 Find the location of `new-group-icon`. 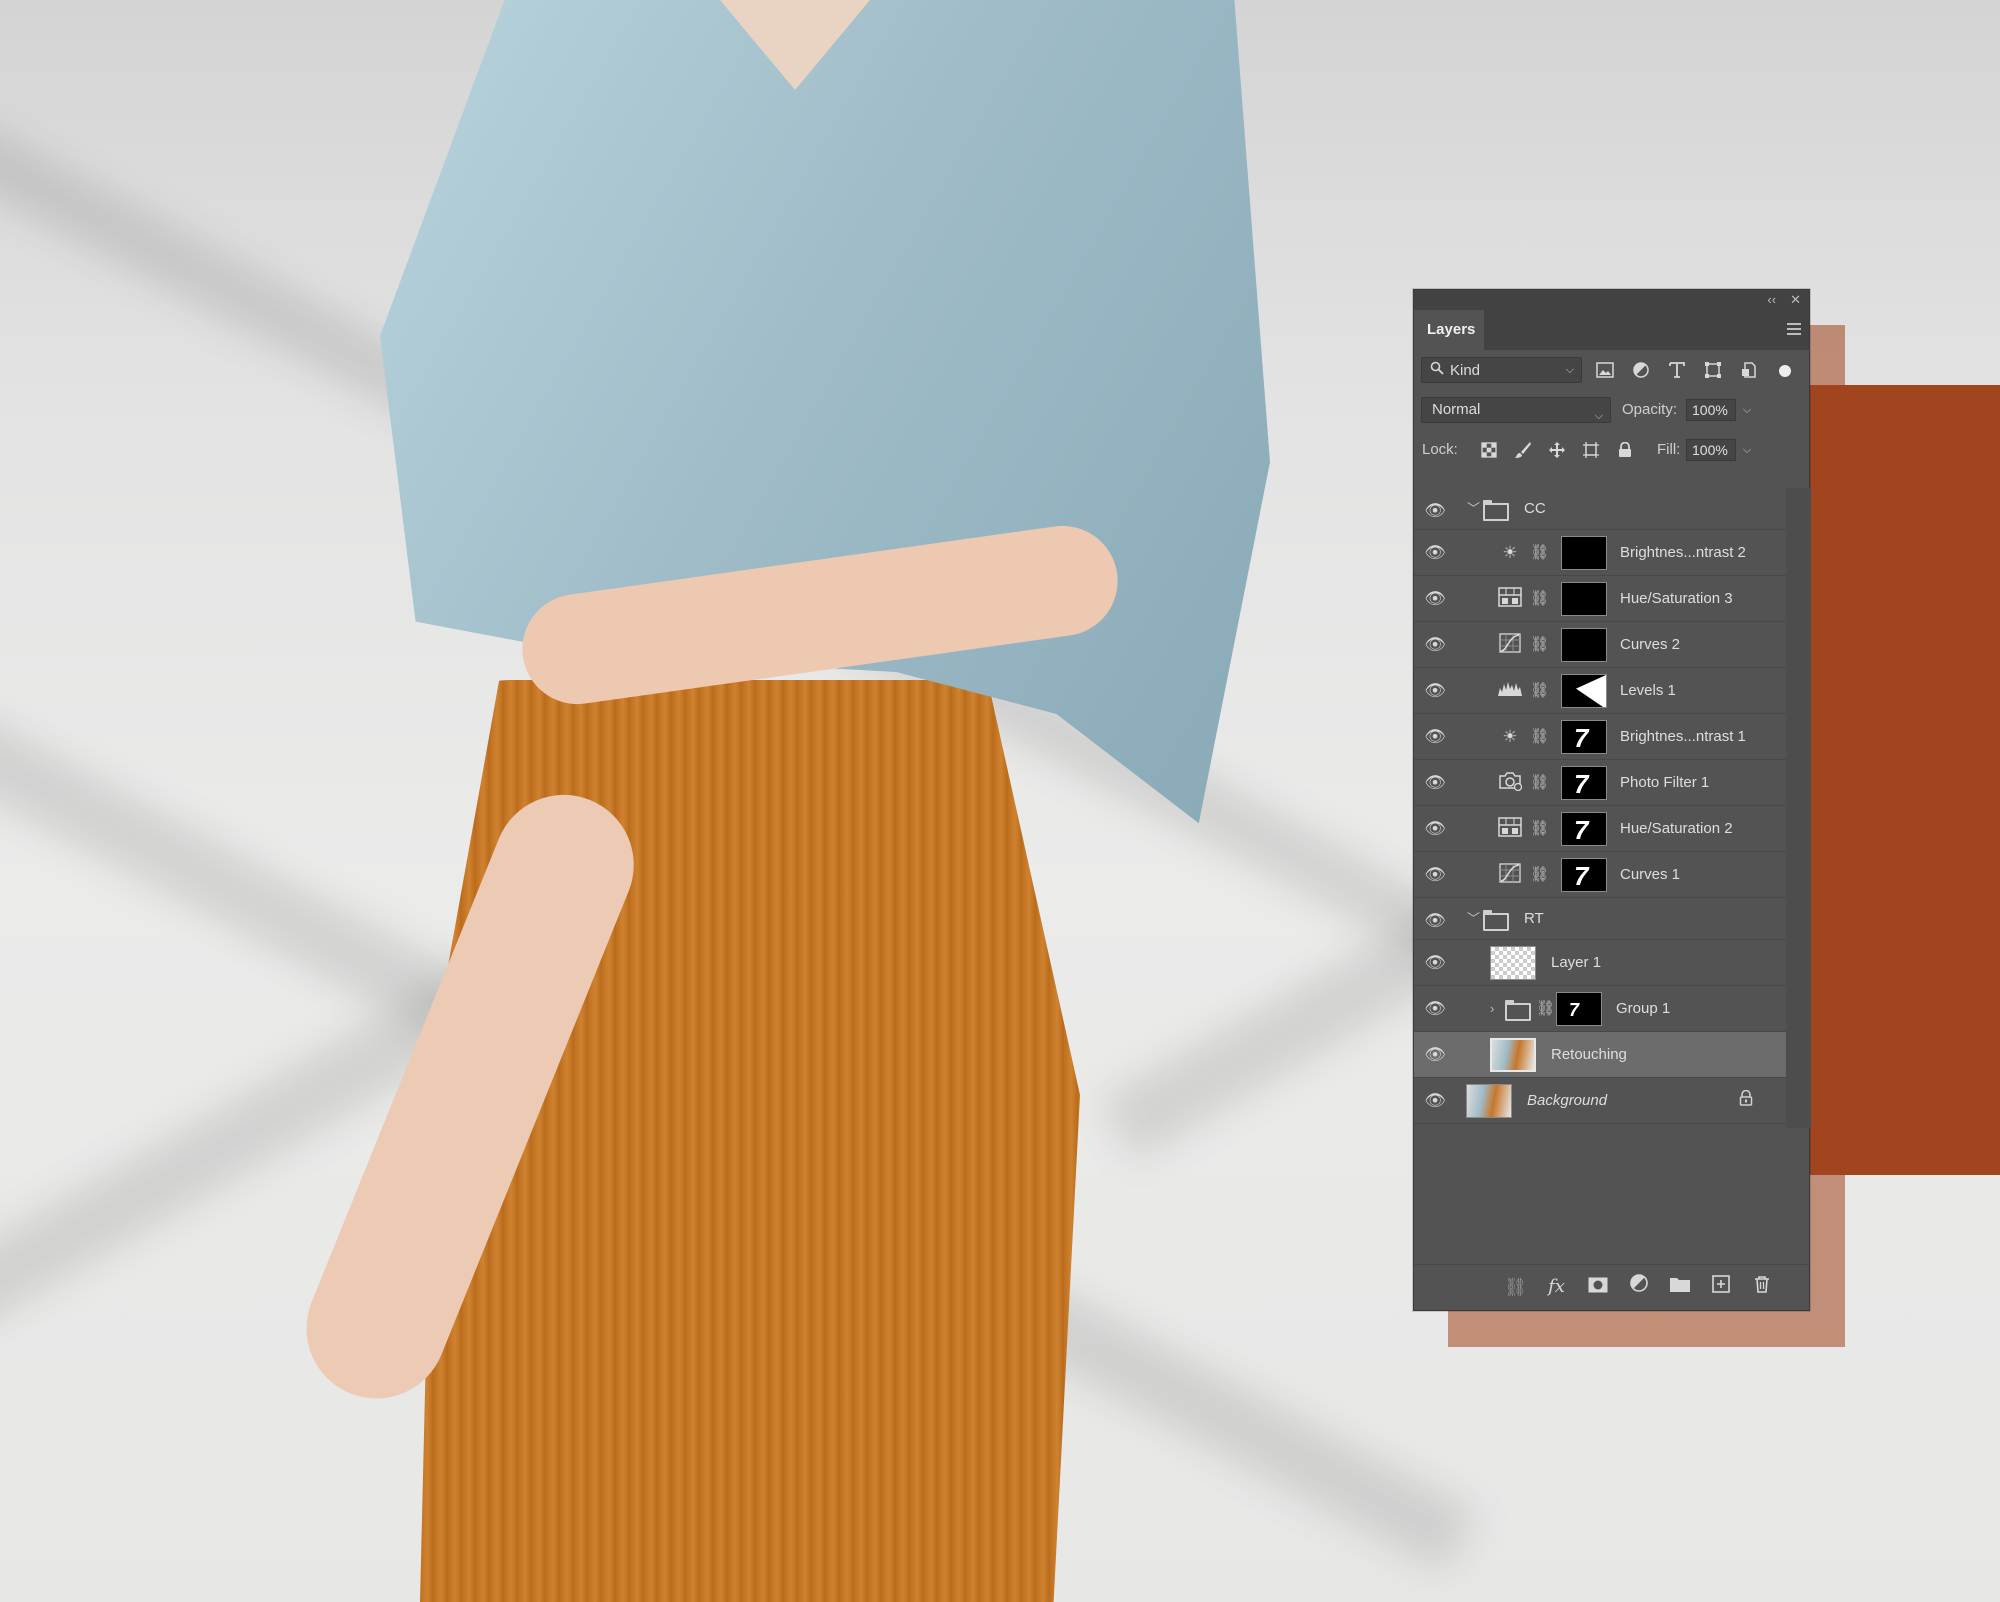

new-group-icon is located at coordinates (1679, 1287).